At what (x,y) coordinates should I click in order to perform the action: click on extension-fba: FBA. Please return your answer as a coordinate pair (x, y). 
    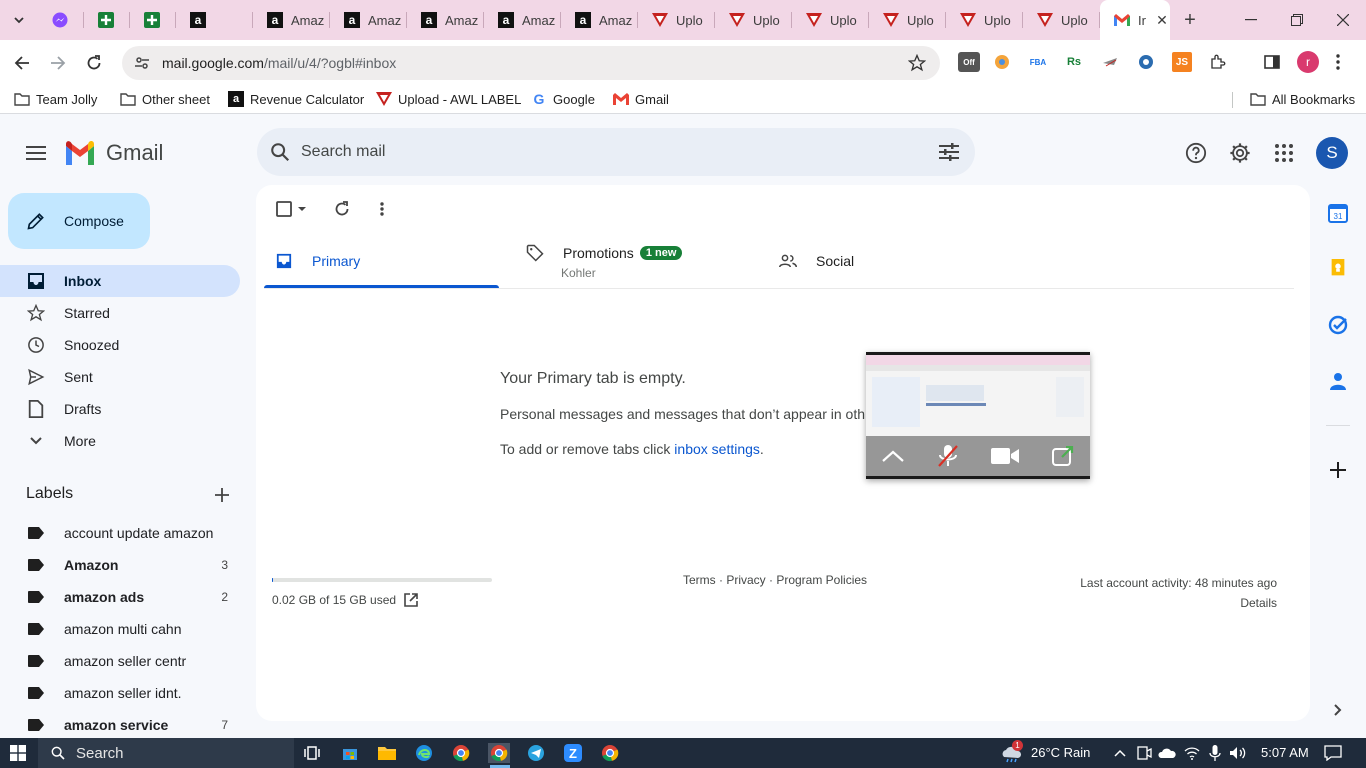
    Looking at the image, I should click on (1038, 62).